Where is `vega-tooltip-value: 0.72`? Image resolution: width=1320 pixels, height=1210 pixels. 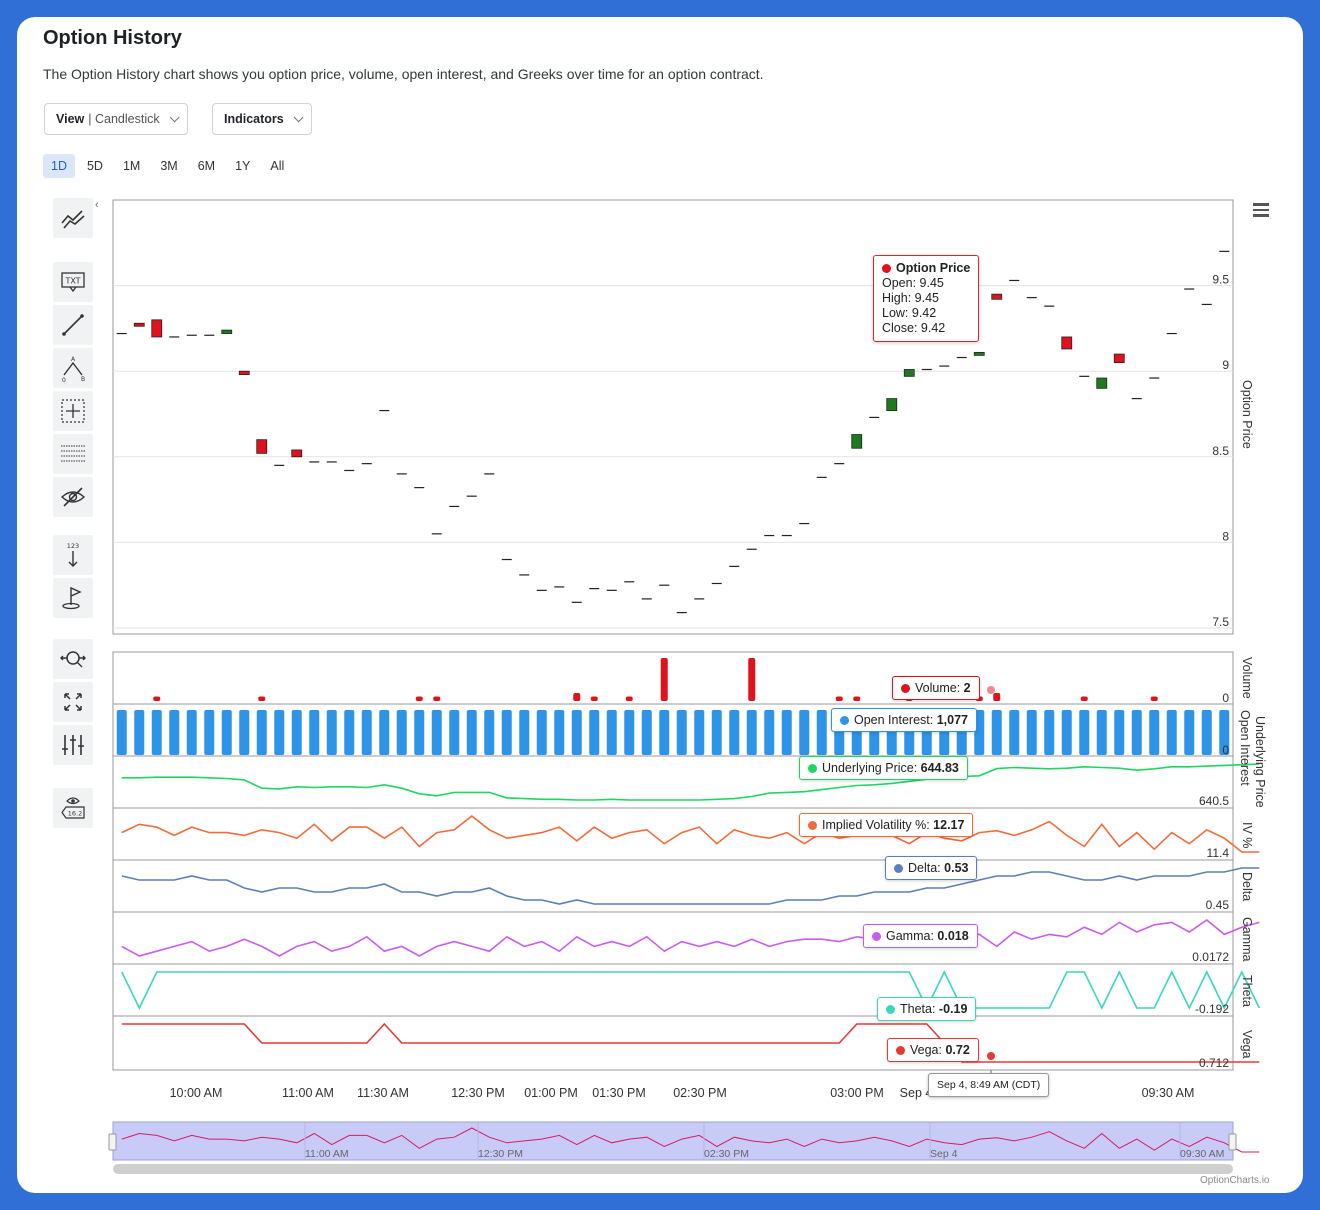
vega-tooltip-value: 0.72 is located at coordinates (957, 1050).